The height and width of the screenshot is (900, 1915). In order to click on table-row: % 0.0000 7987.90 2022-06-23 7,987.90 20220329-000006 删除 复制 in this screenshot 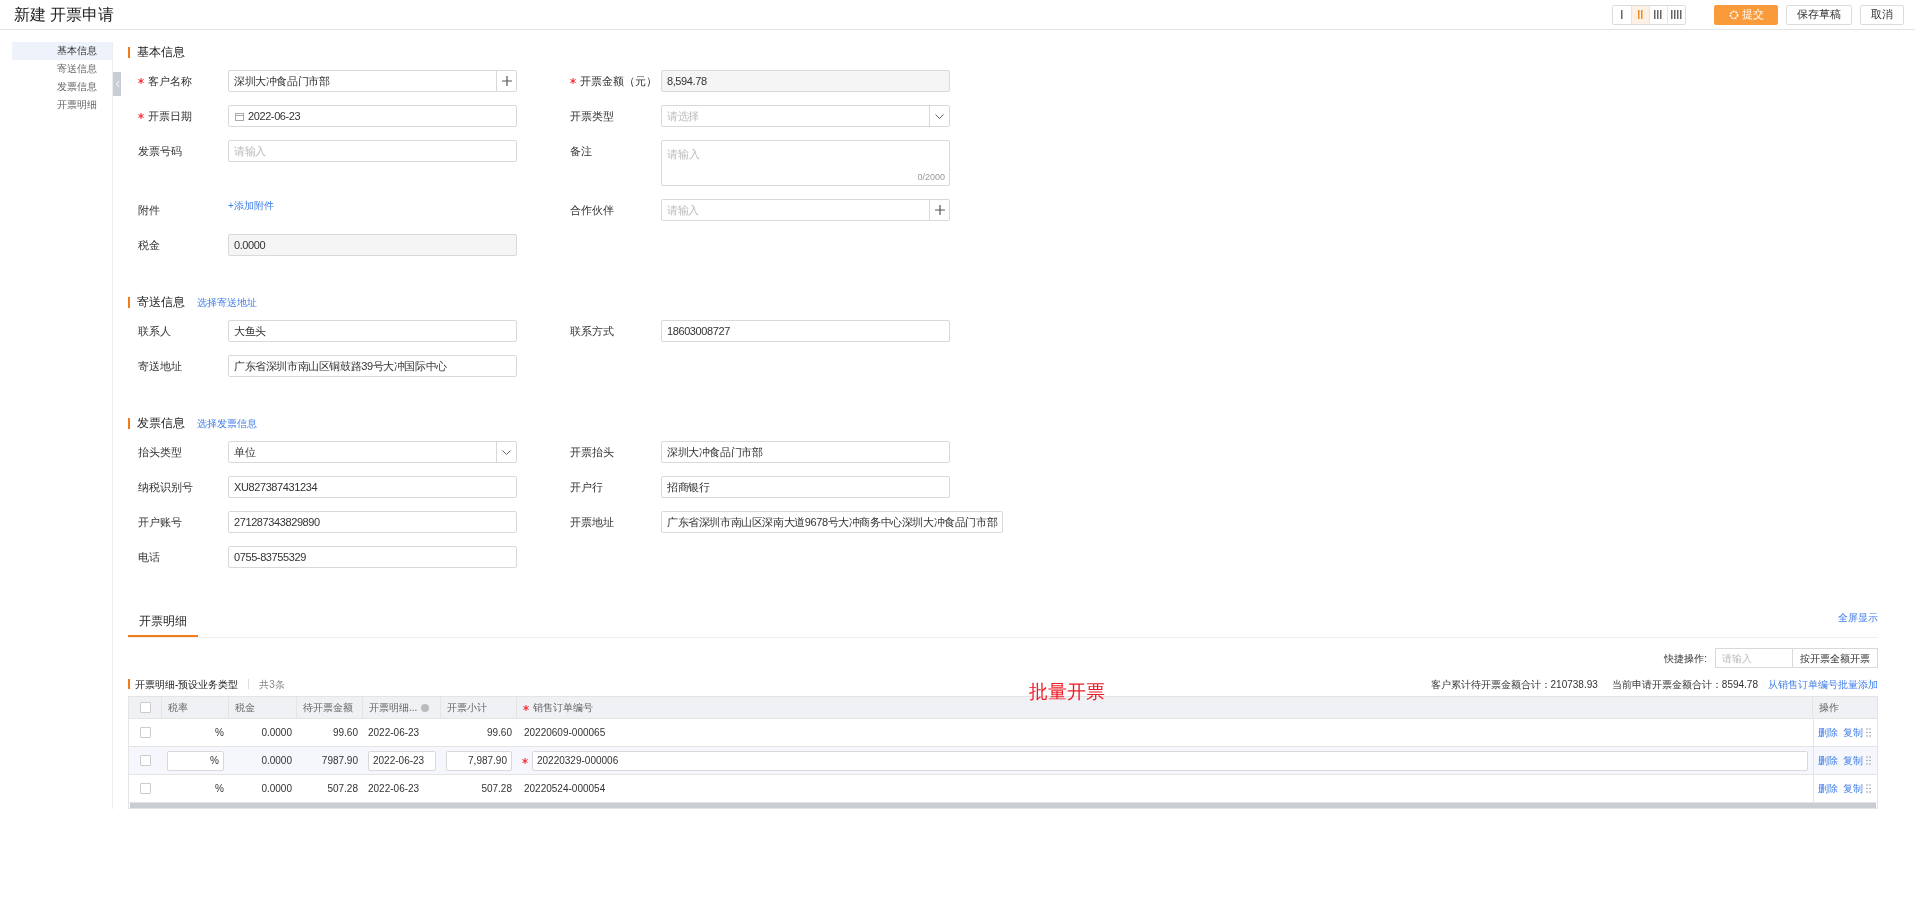, I will do `click(1003, 761)`.